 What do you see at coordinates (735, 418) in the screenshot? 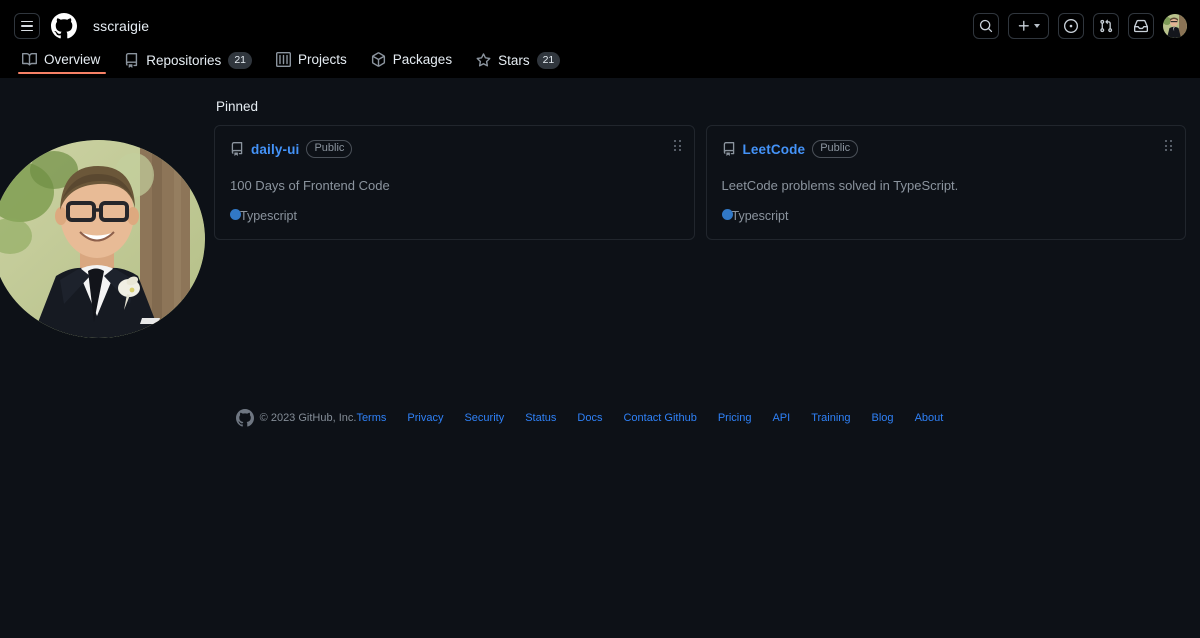
I see `footer-link-pricing: Pricing` at bounding box center [735, 418].